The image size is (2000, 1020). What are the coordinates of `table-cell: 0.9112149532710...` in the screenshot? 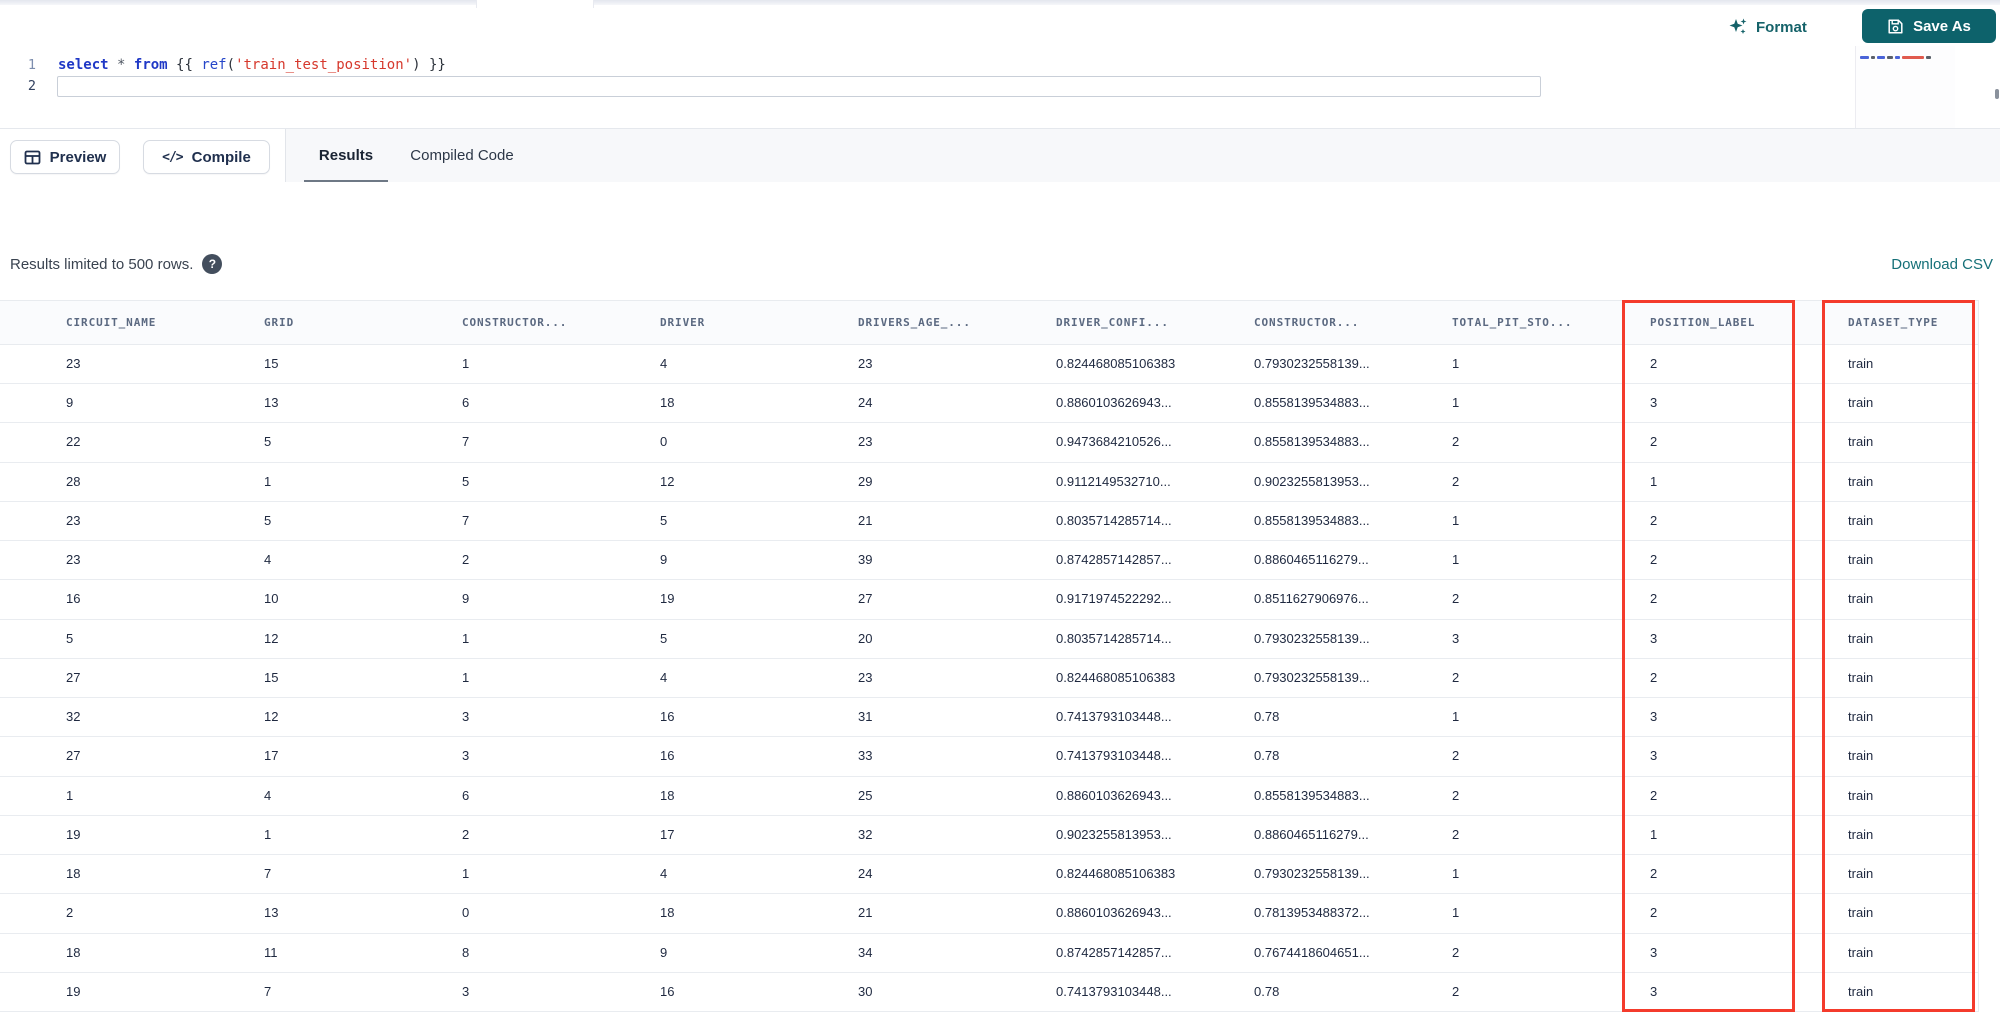 It's located at (1113, 481).